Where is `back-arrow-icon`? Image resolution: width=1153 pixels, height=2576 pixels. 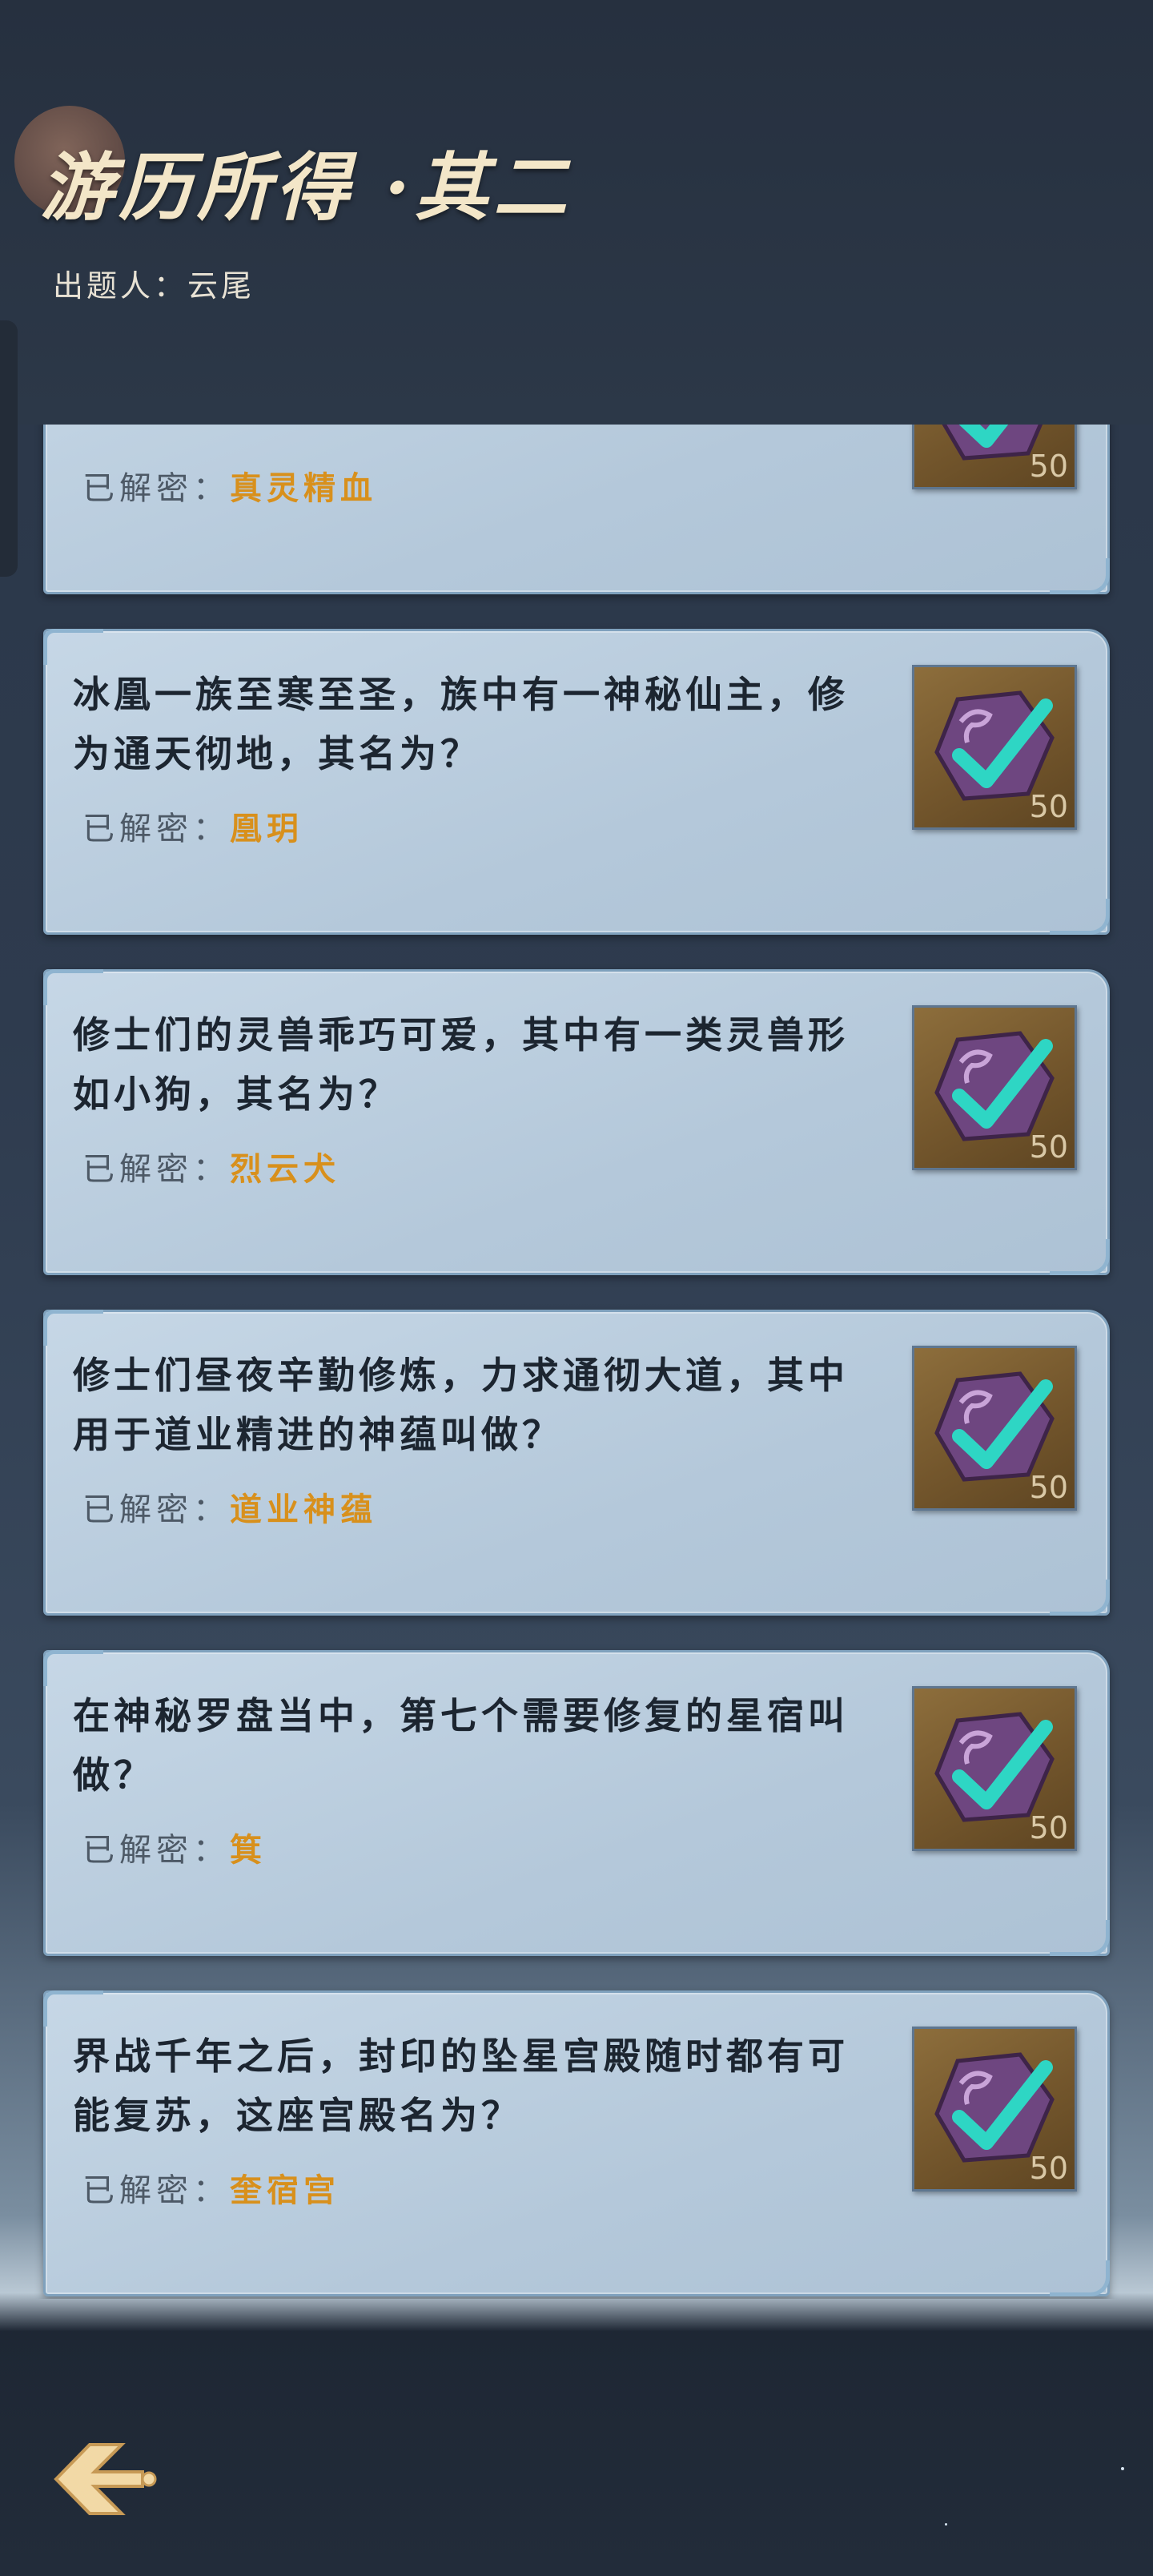 back-arrow-icon is located at coordinates (105, 2479).